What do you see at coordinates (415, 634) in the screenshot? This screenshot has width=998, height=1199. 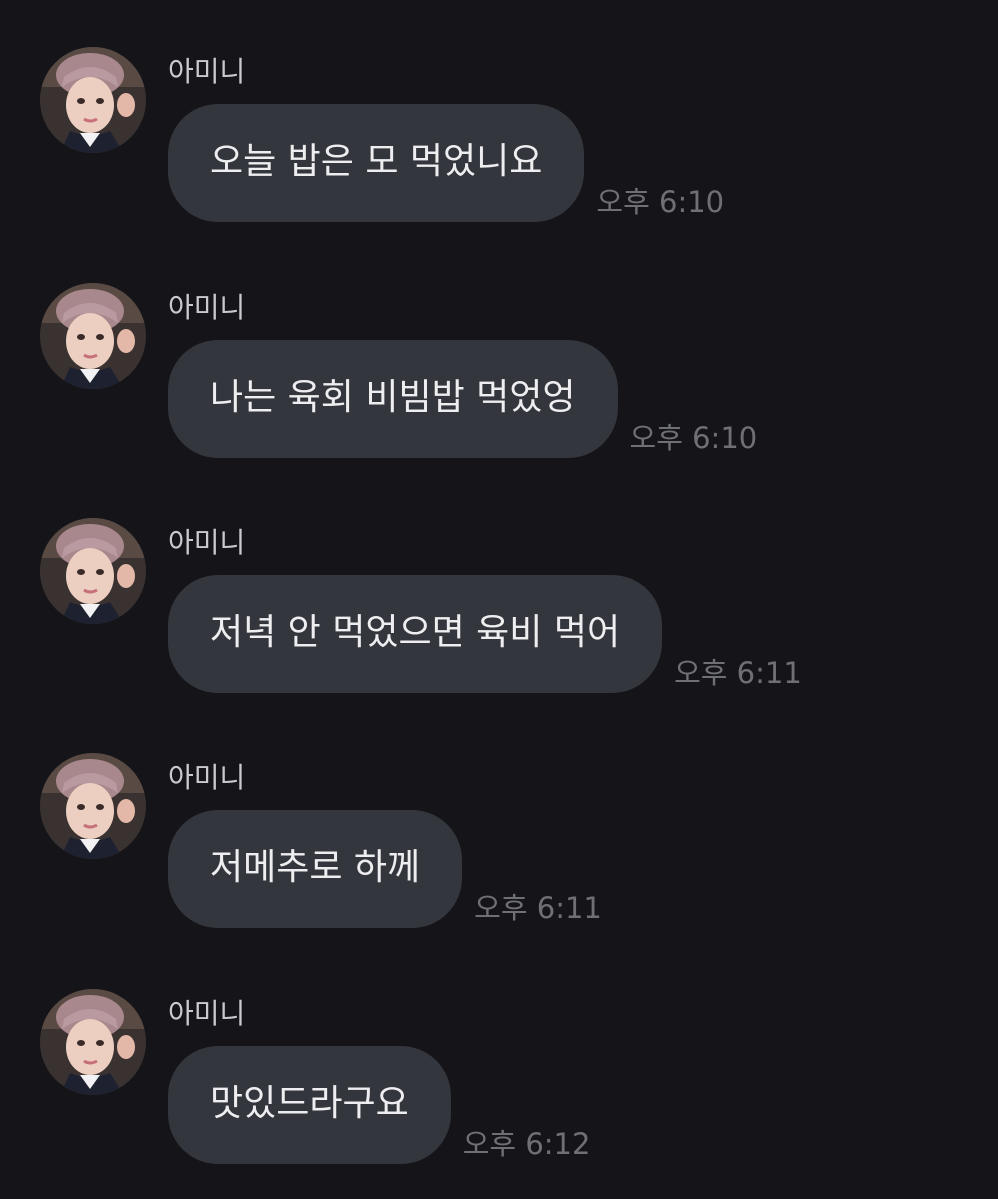 I see `message-bubble: 저녁 안 먹었으면 육비 먹어` at bounding box center [415, 634].